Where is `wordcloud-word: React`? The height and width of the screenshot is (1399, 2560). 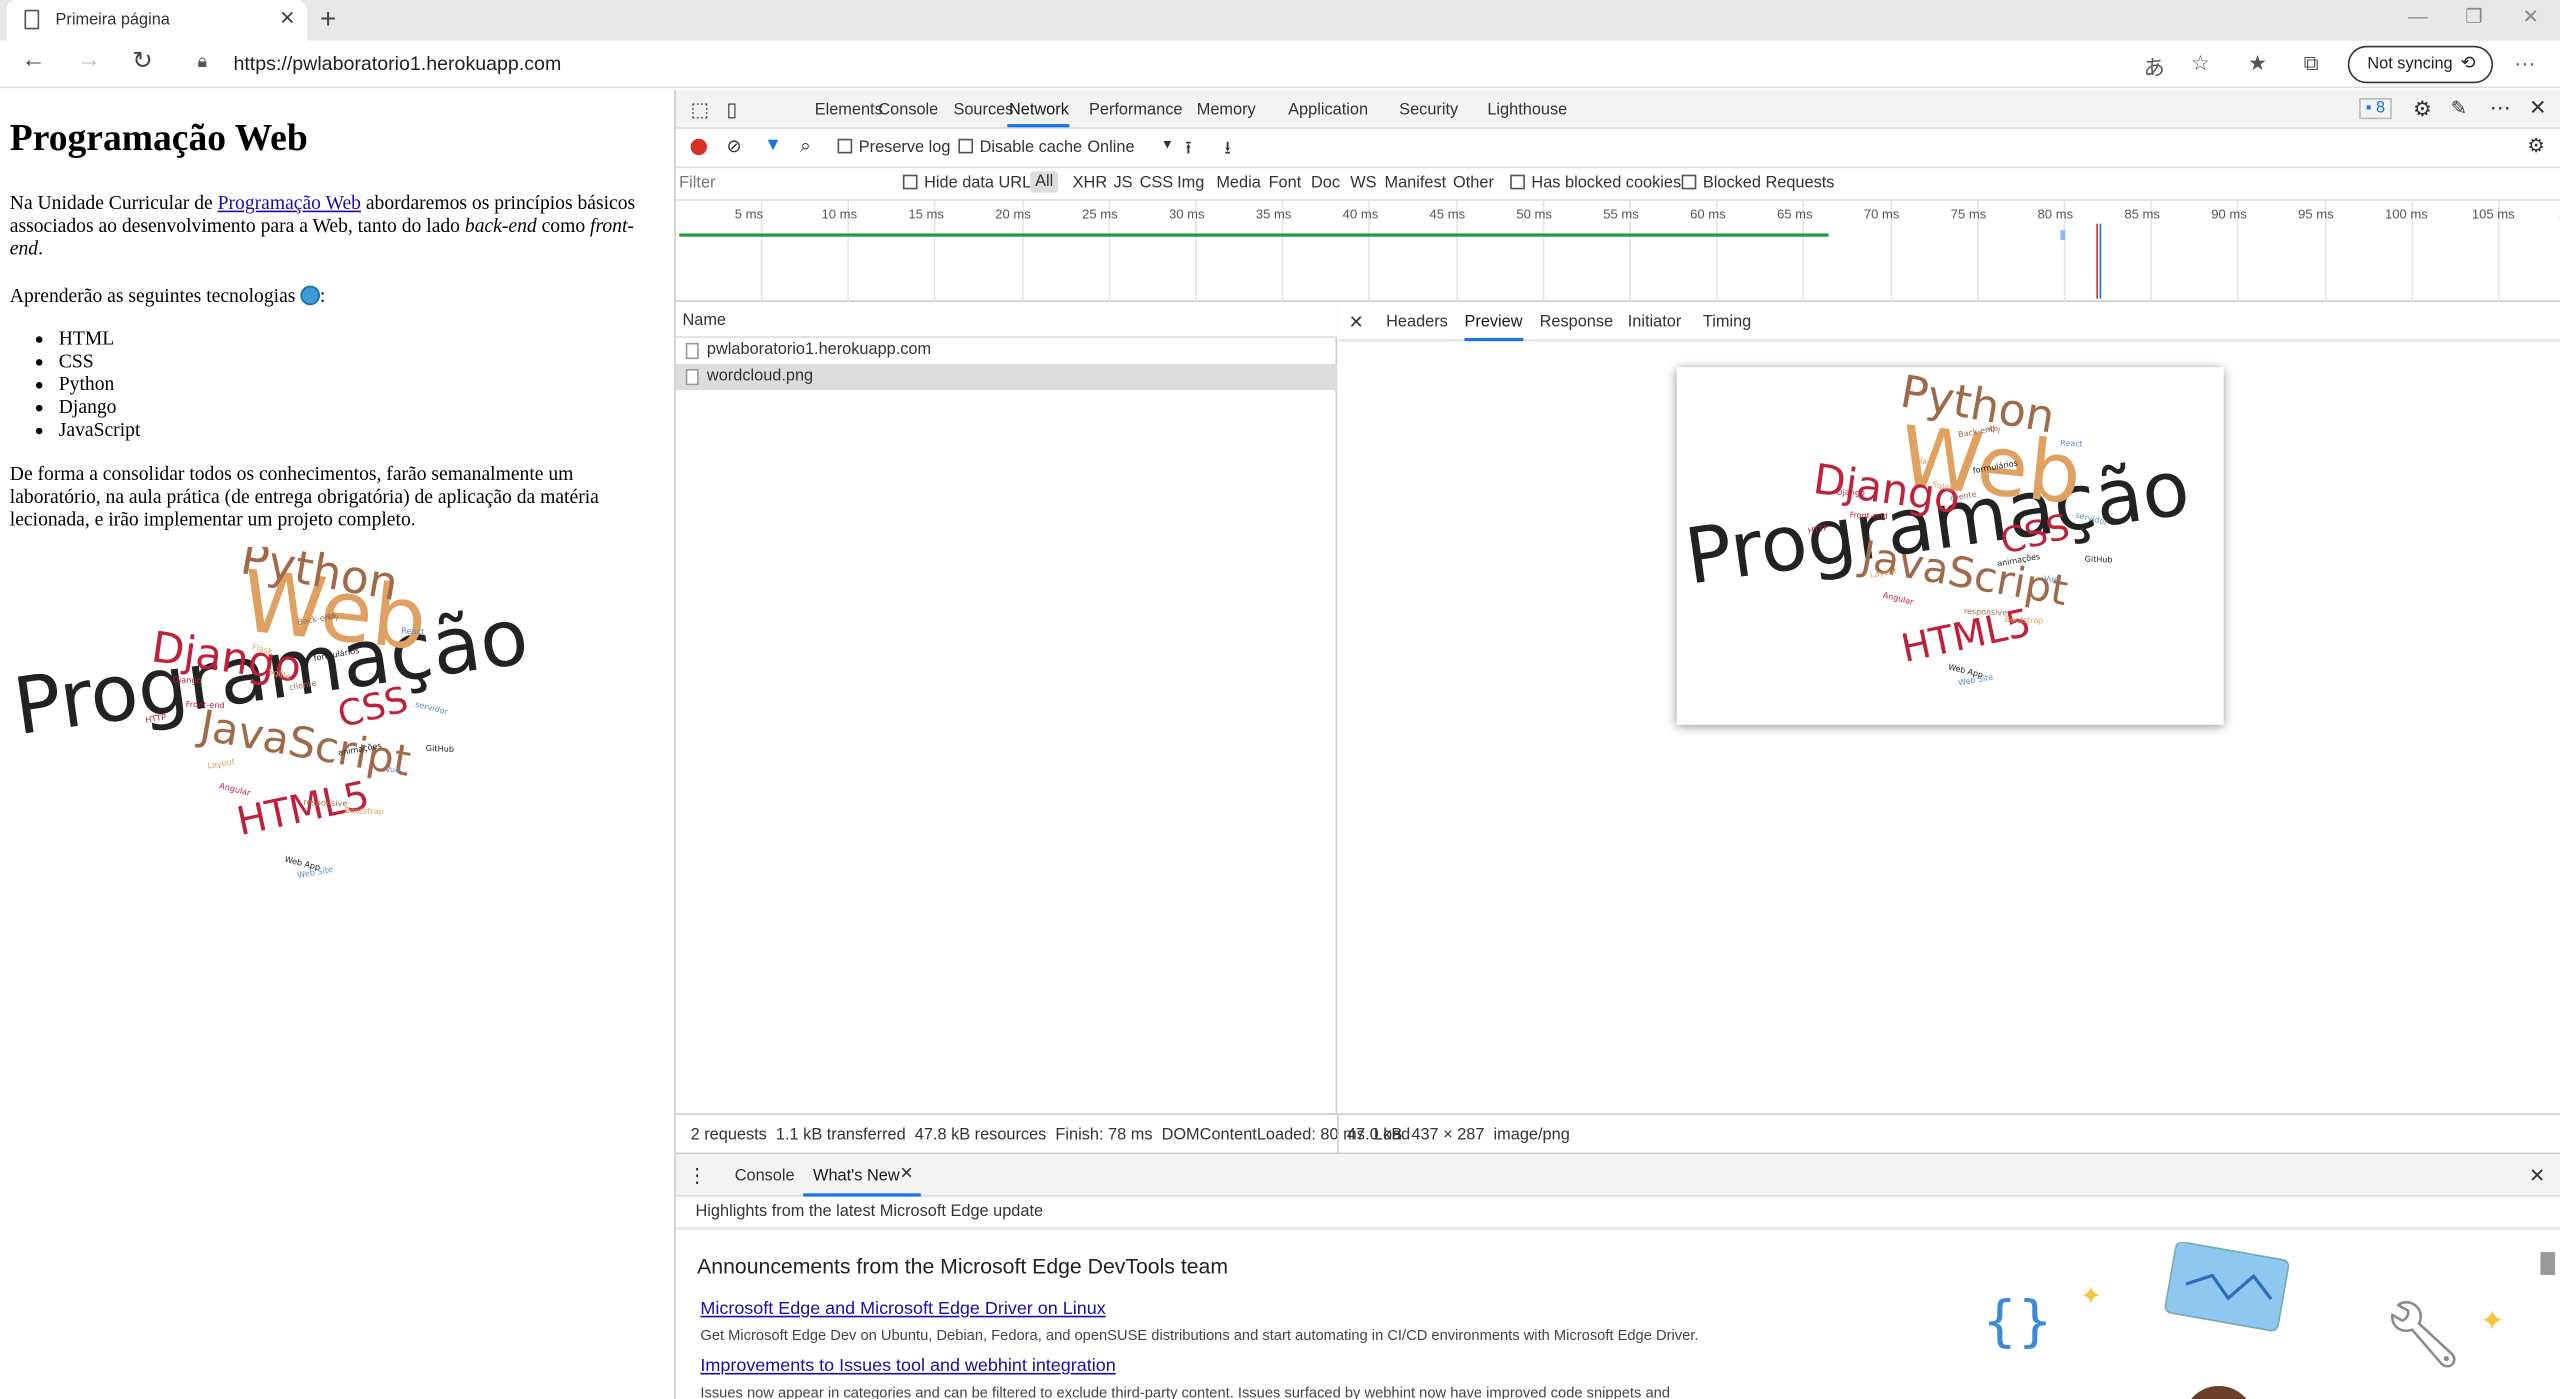 wordcloud-word: React is located at coordinates (2072, 444).